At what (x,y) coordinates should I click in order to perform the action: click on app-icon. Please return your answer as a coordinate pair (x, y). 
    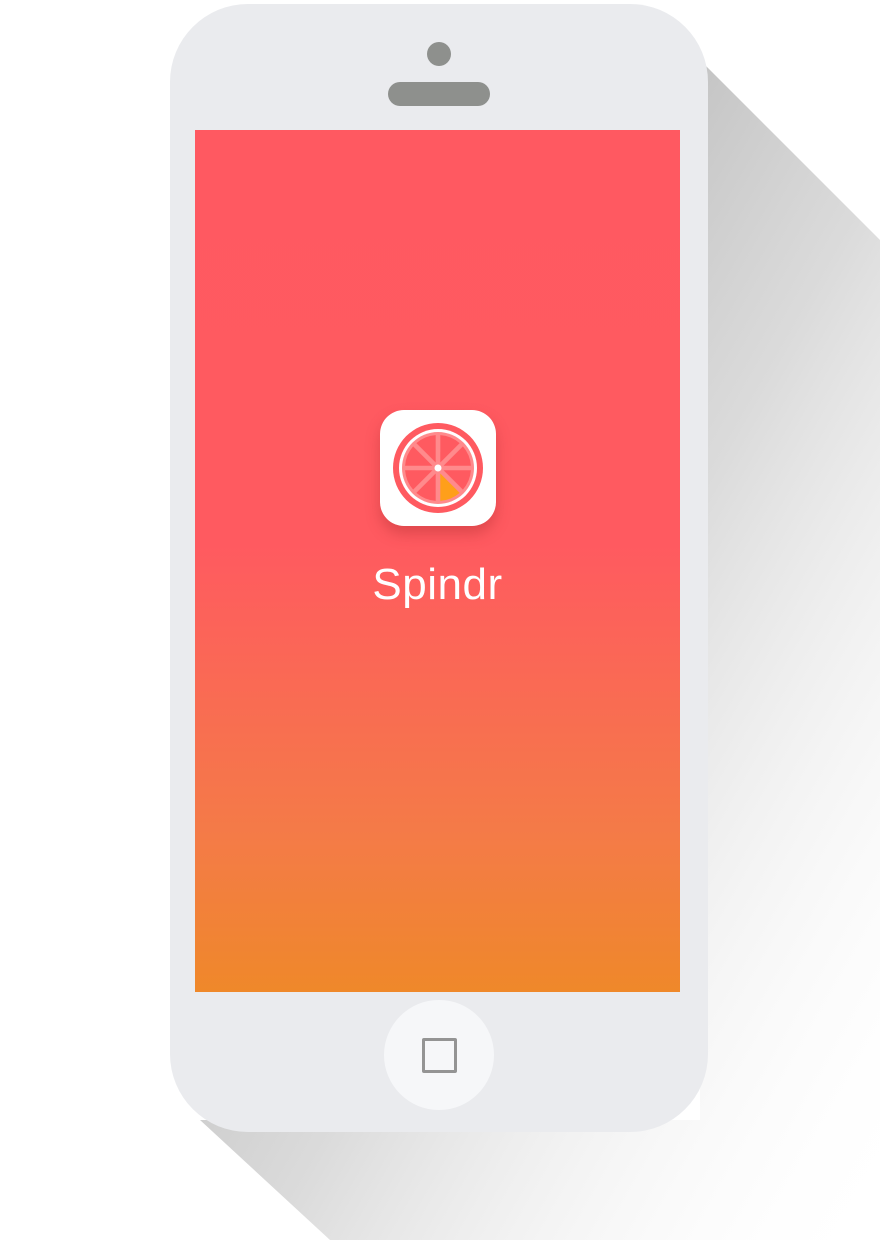
    Looking at the image, I should click on (438, 468).